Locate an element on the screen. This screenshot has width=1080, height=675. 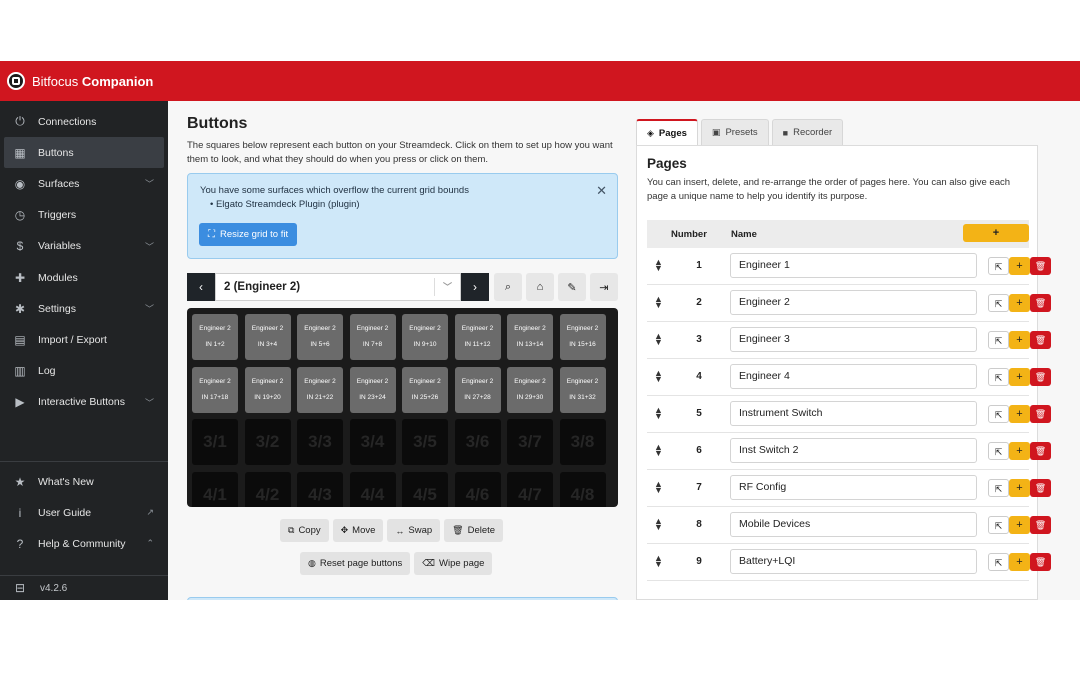
add-page-button: + is located at coordinates (996, 233).